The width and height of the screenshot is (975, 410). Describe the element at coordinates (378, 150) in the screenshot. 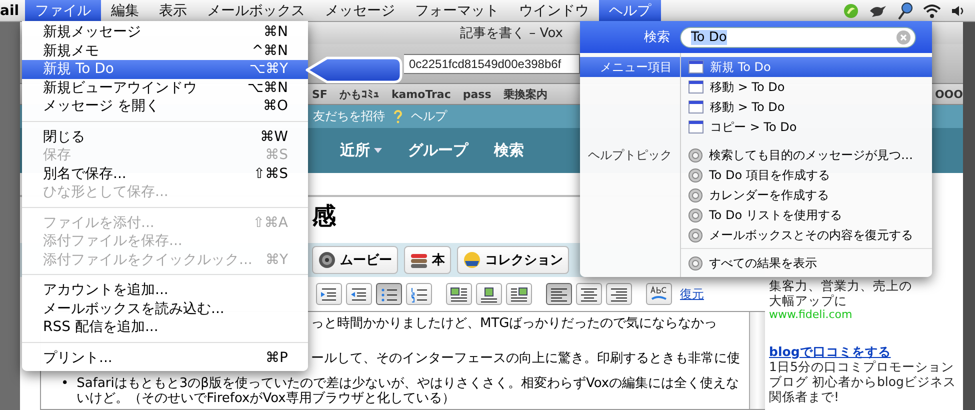

I see `caret-icon` at that location.